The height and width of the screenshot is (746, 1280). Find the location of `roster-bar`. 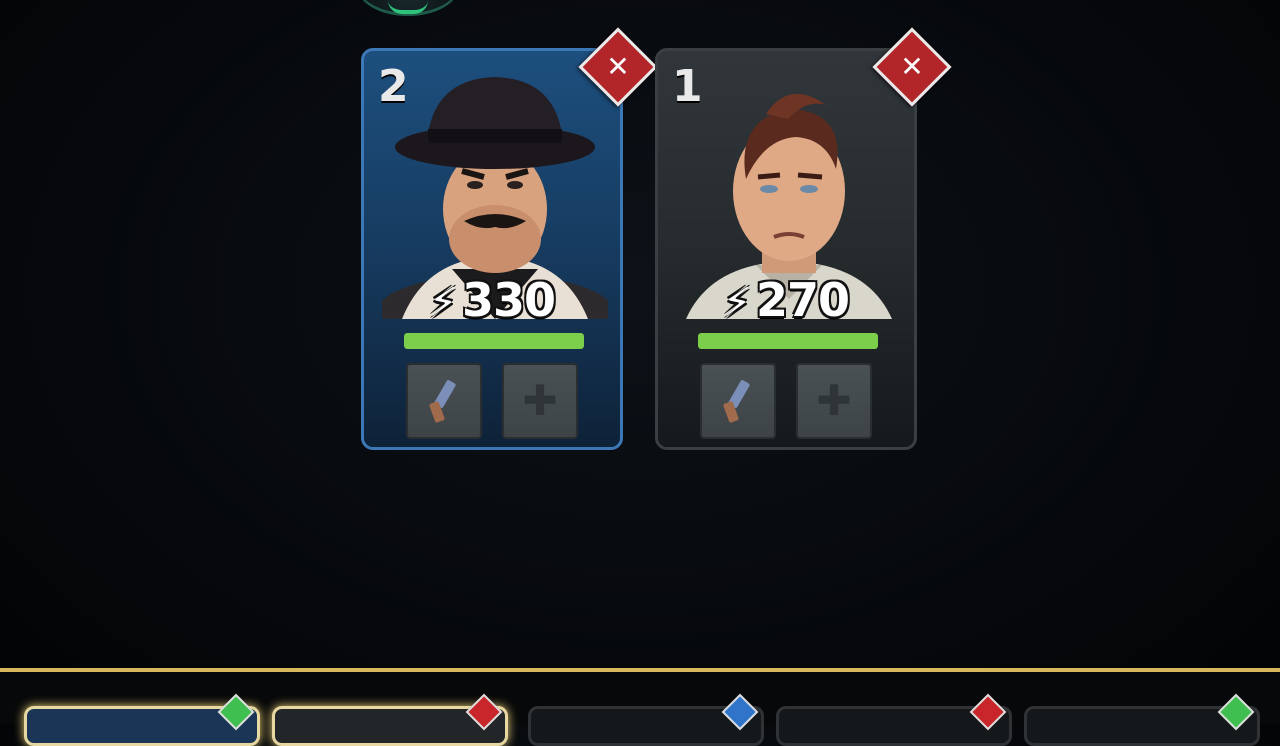

roster-bar is located at coordinates (640, 707).